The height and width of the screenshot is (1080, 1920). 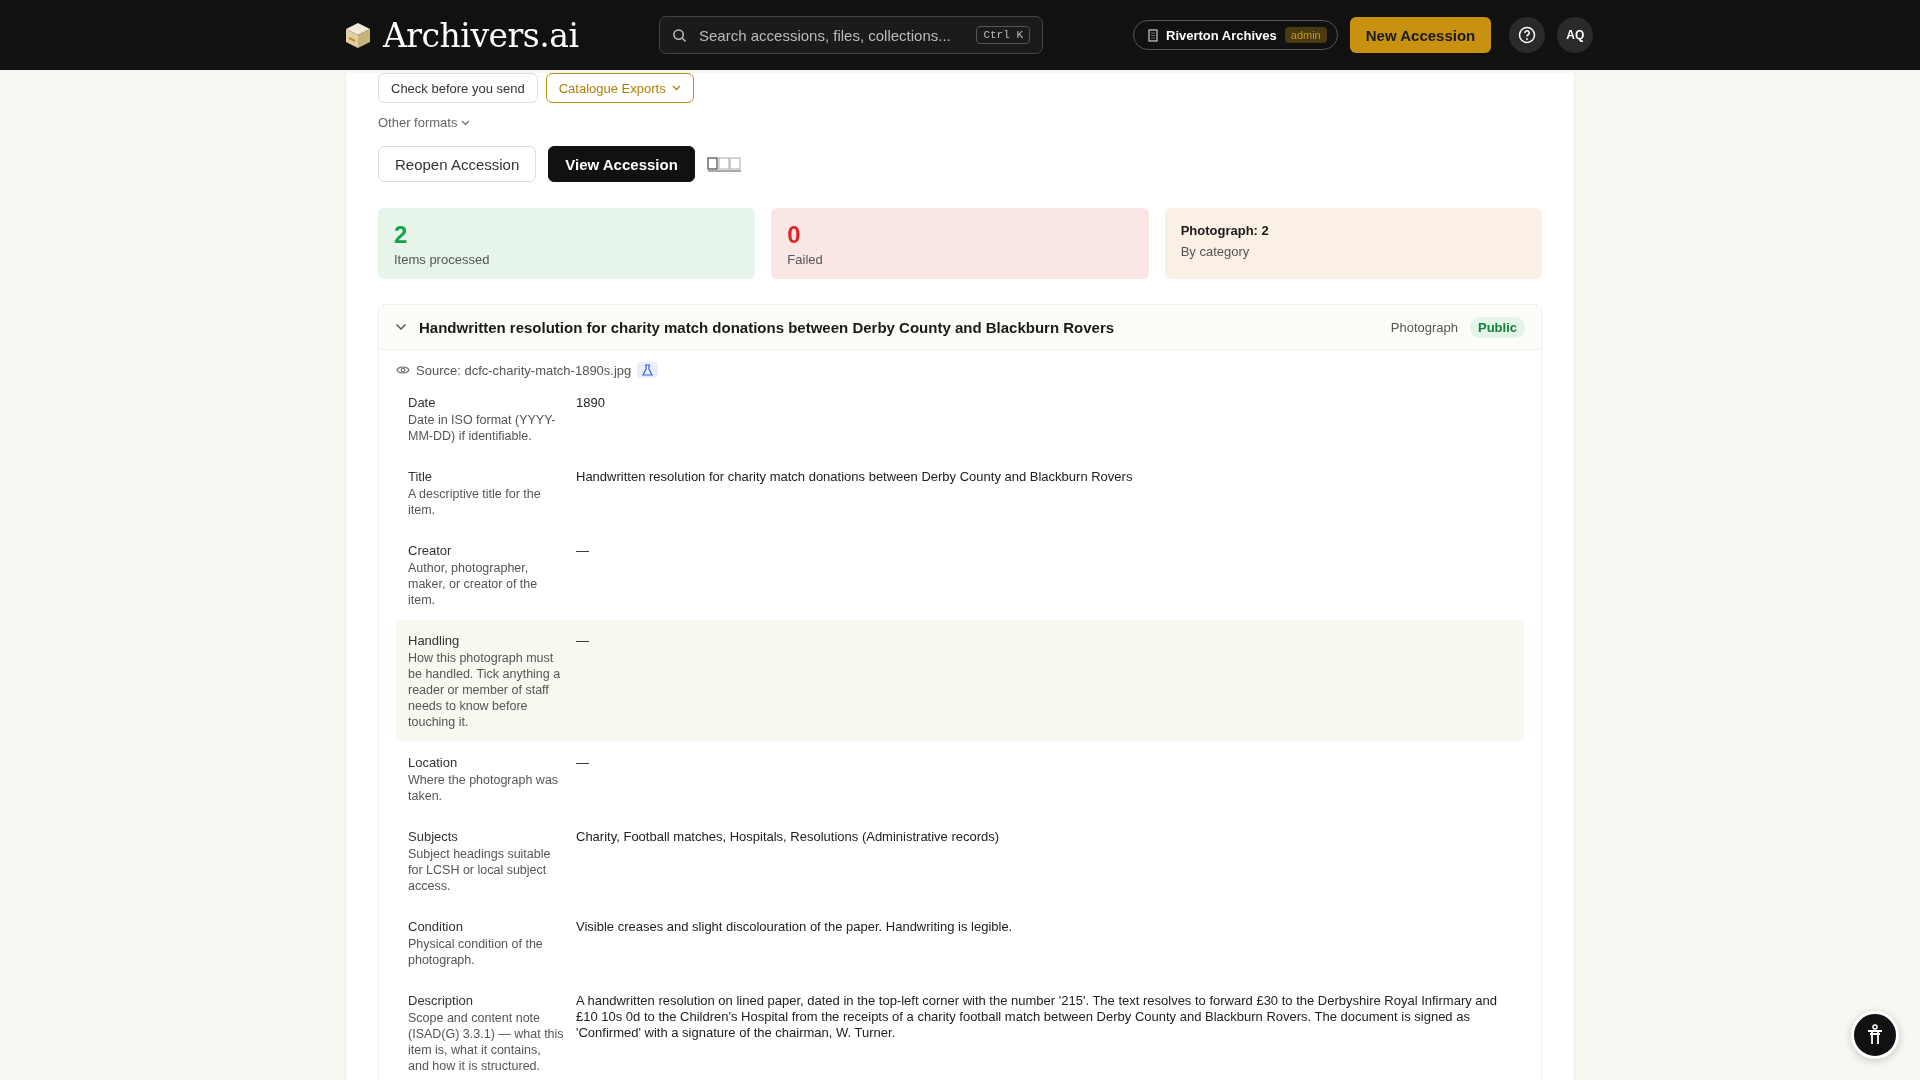 What do you see at coordinates (475, 502) in the screenshot?
I see `field-hint: A descriptive title for the item.` at bounding box center [475, 502].